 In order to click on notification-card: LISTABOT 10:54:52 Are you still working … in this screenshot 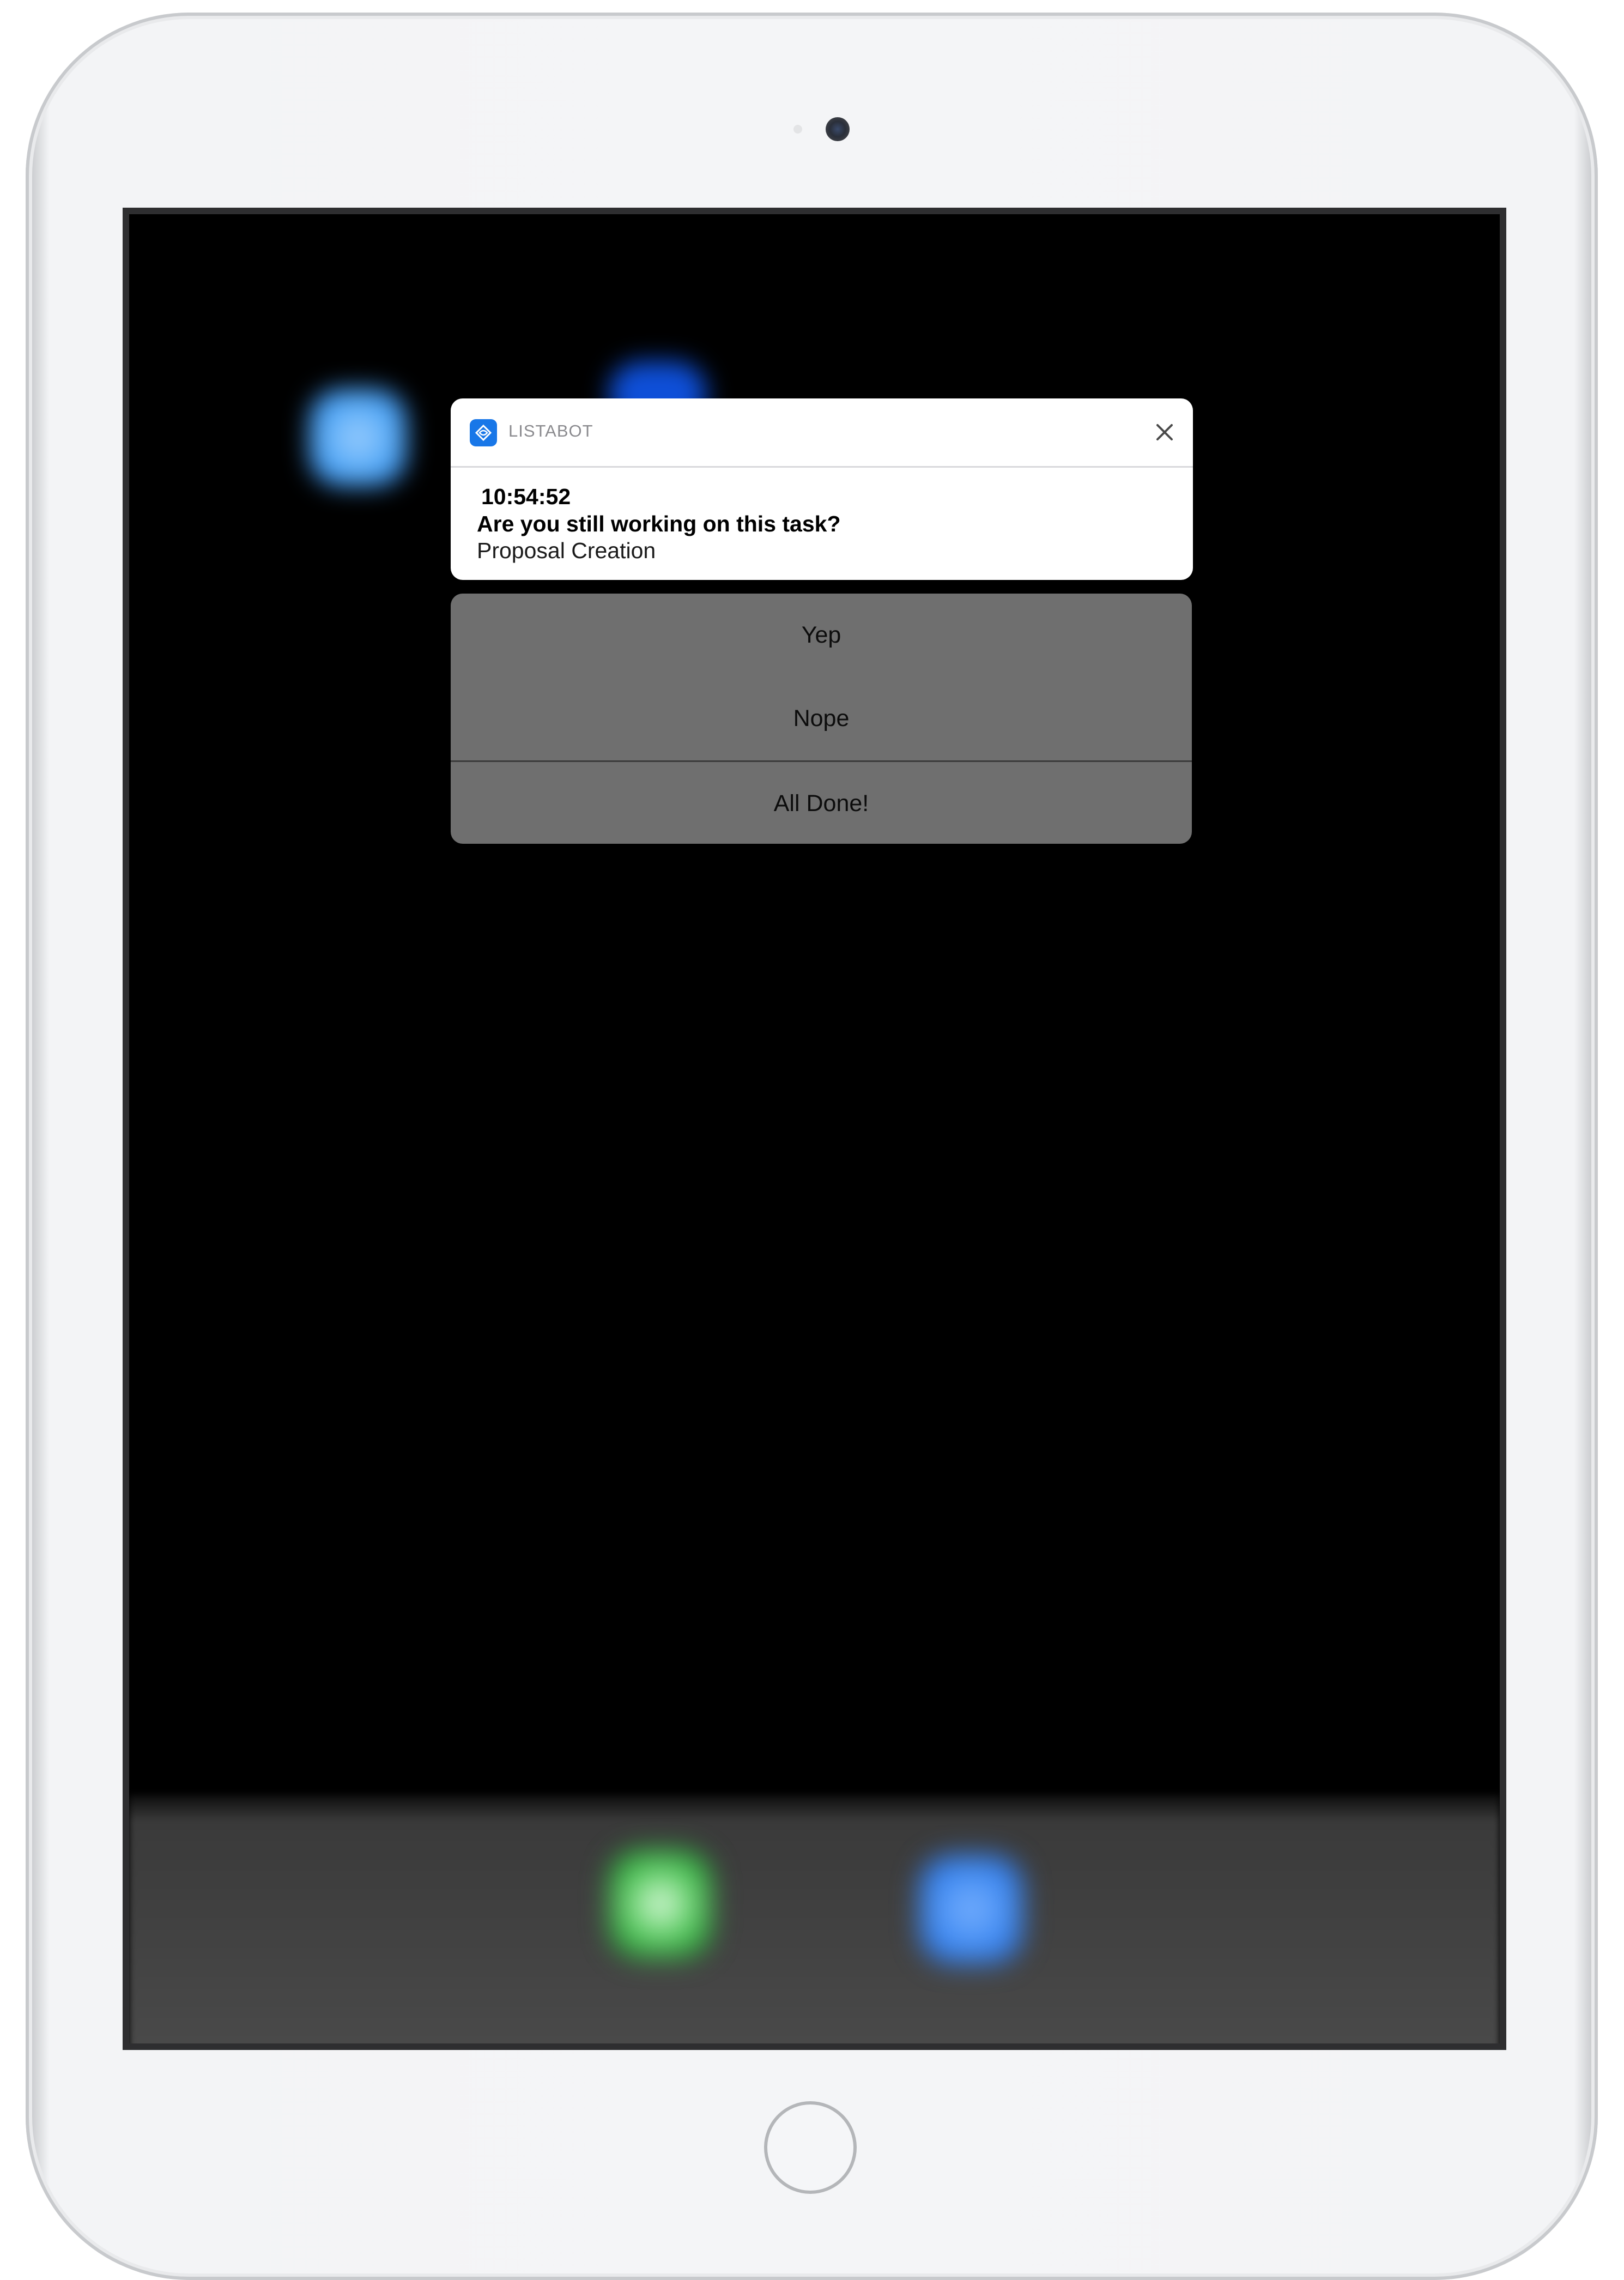, I will do `click(822, 489)`.